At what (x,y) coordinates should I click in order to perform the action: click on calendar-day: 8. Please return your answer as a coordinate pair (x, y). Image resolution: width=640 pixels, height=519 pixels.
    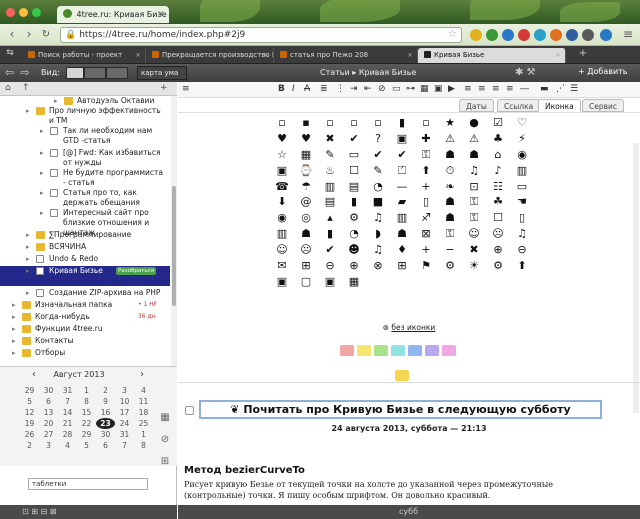
    Looking at the image, I should click on (143, 445).